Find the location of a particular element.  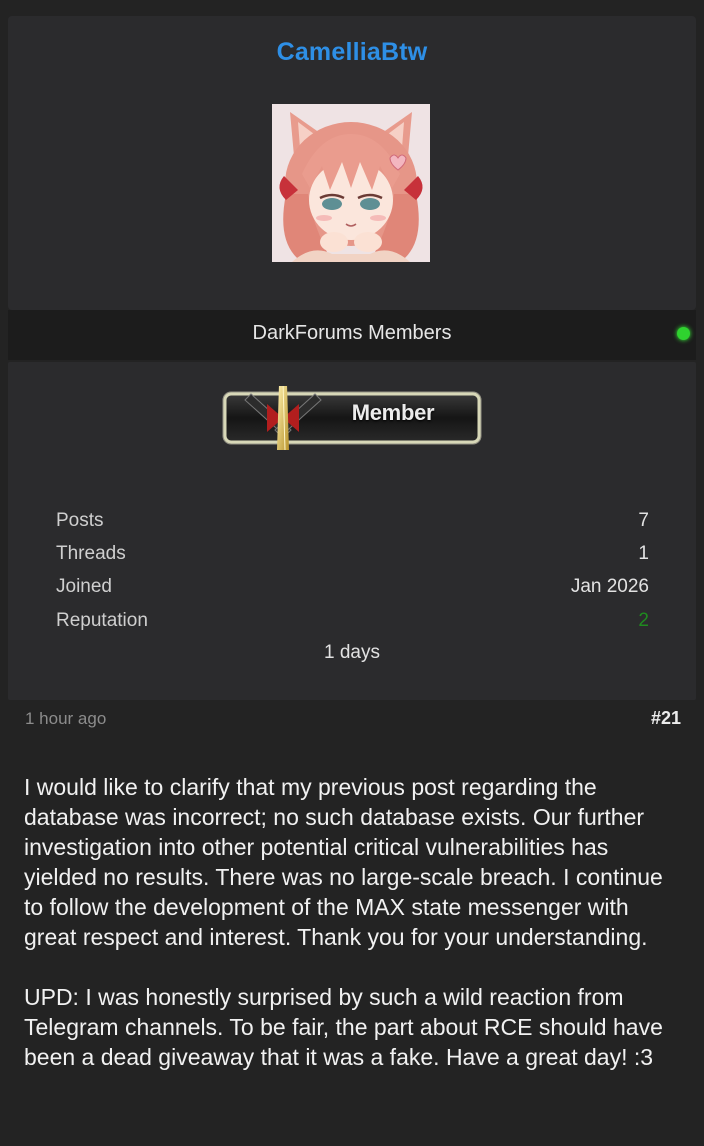

stat-reputation-label: Reputation is located at coordinates (102, 620).